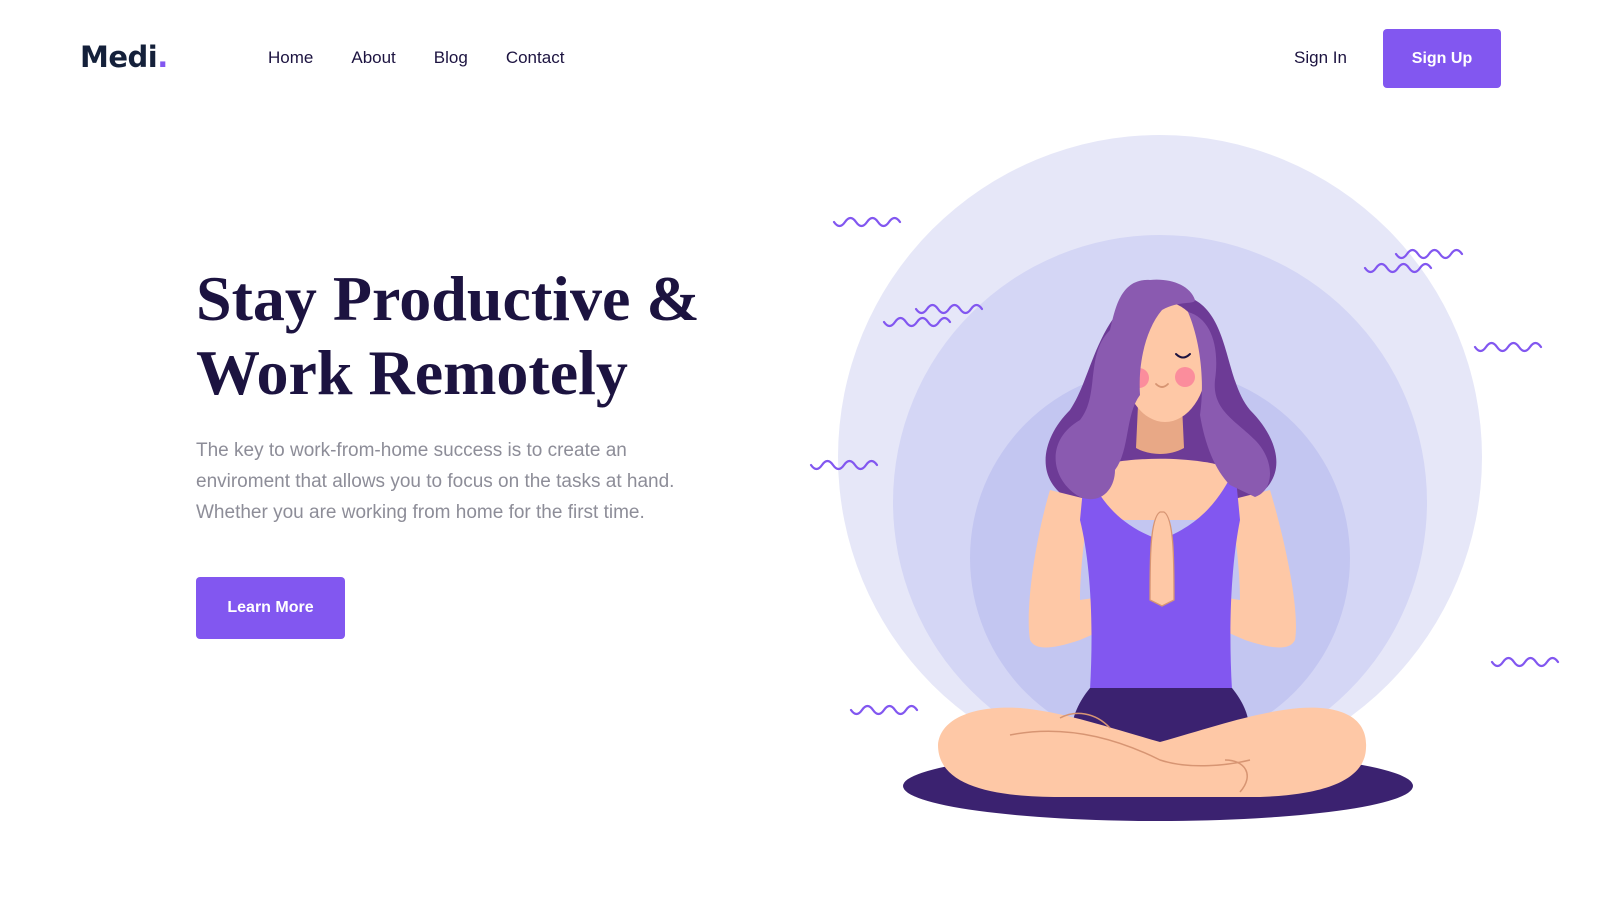 The image size is (1601, 920). I want to click on right-cheek, so click(1185, 377).